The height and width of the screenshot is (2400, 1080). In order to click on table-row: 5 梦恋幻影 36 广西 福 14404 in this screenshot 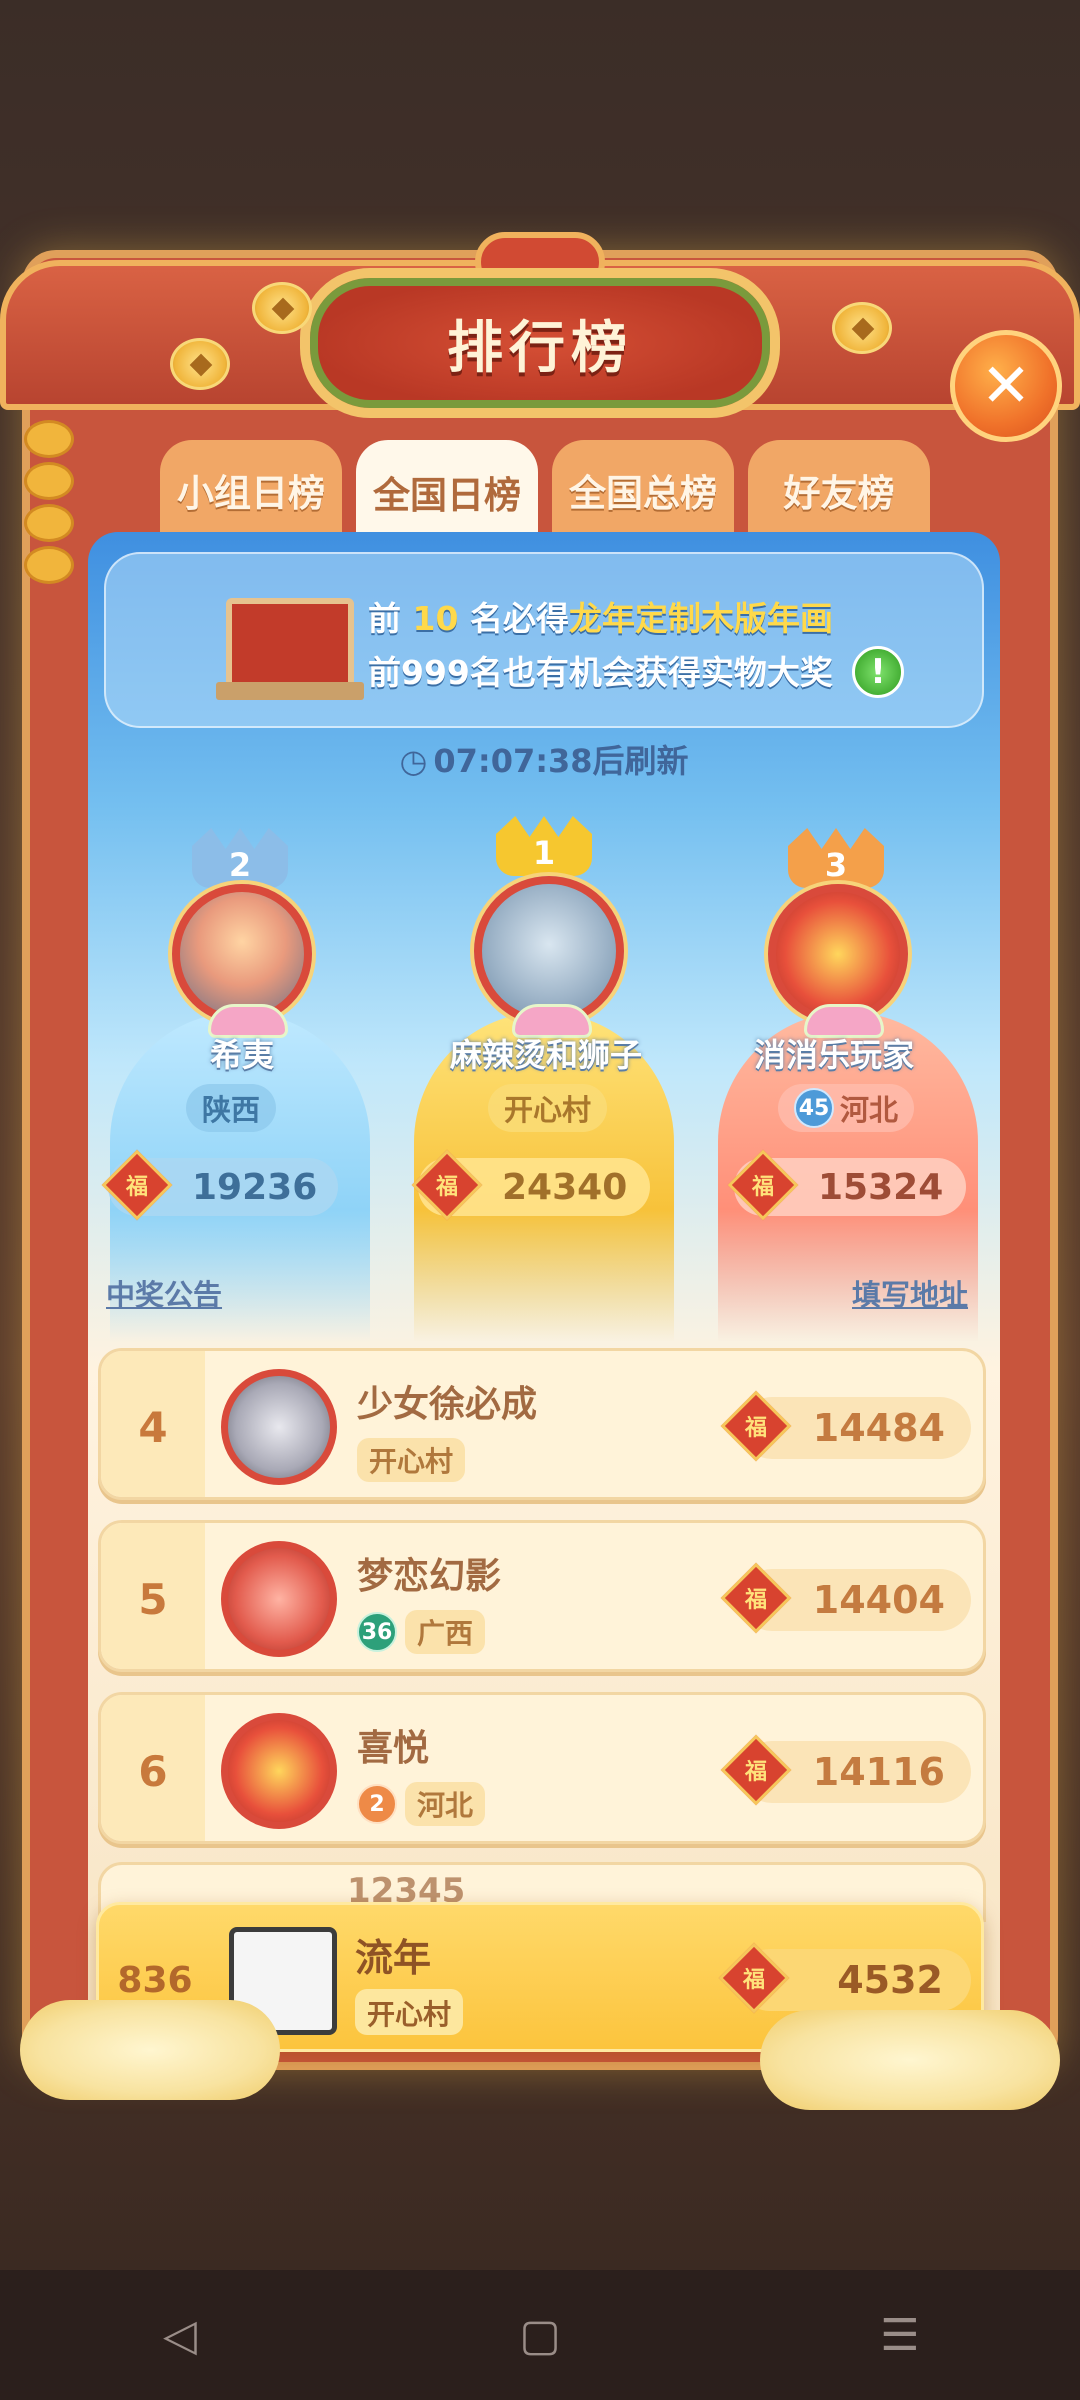, I will do `click(542, 1596)`.